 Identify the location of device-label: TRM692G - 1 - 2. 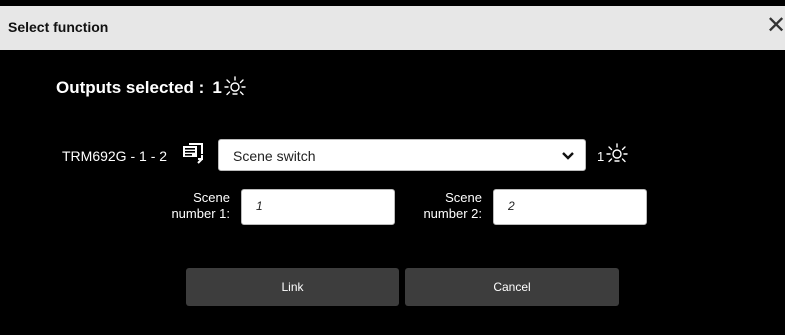
(115, 156).